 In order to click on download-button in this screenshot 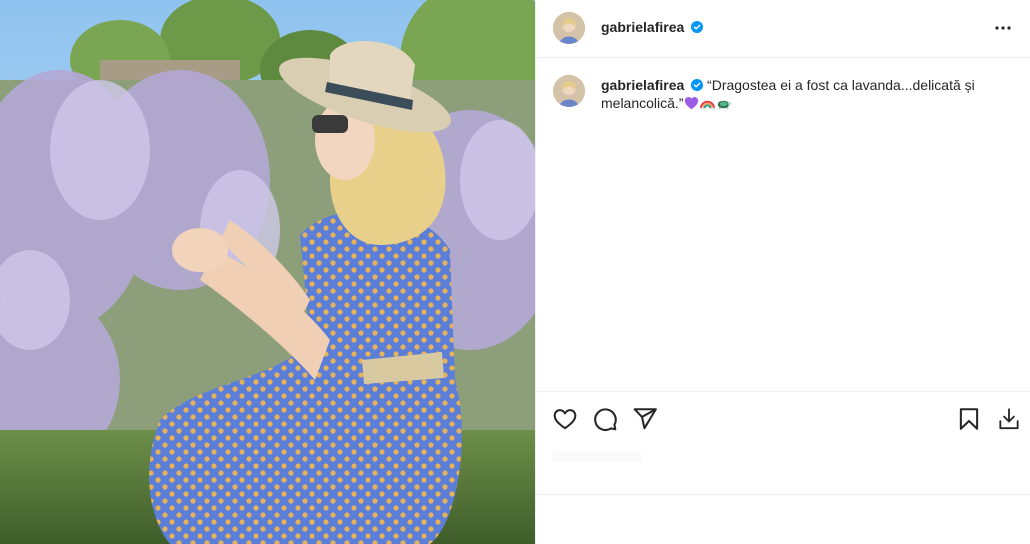, I will do `click(1009, 419)`.